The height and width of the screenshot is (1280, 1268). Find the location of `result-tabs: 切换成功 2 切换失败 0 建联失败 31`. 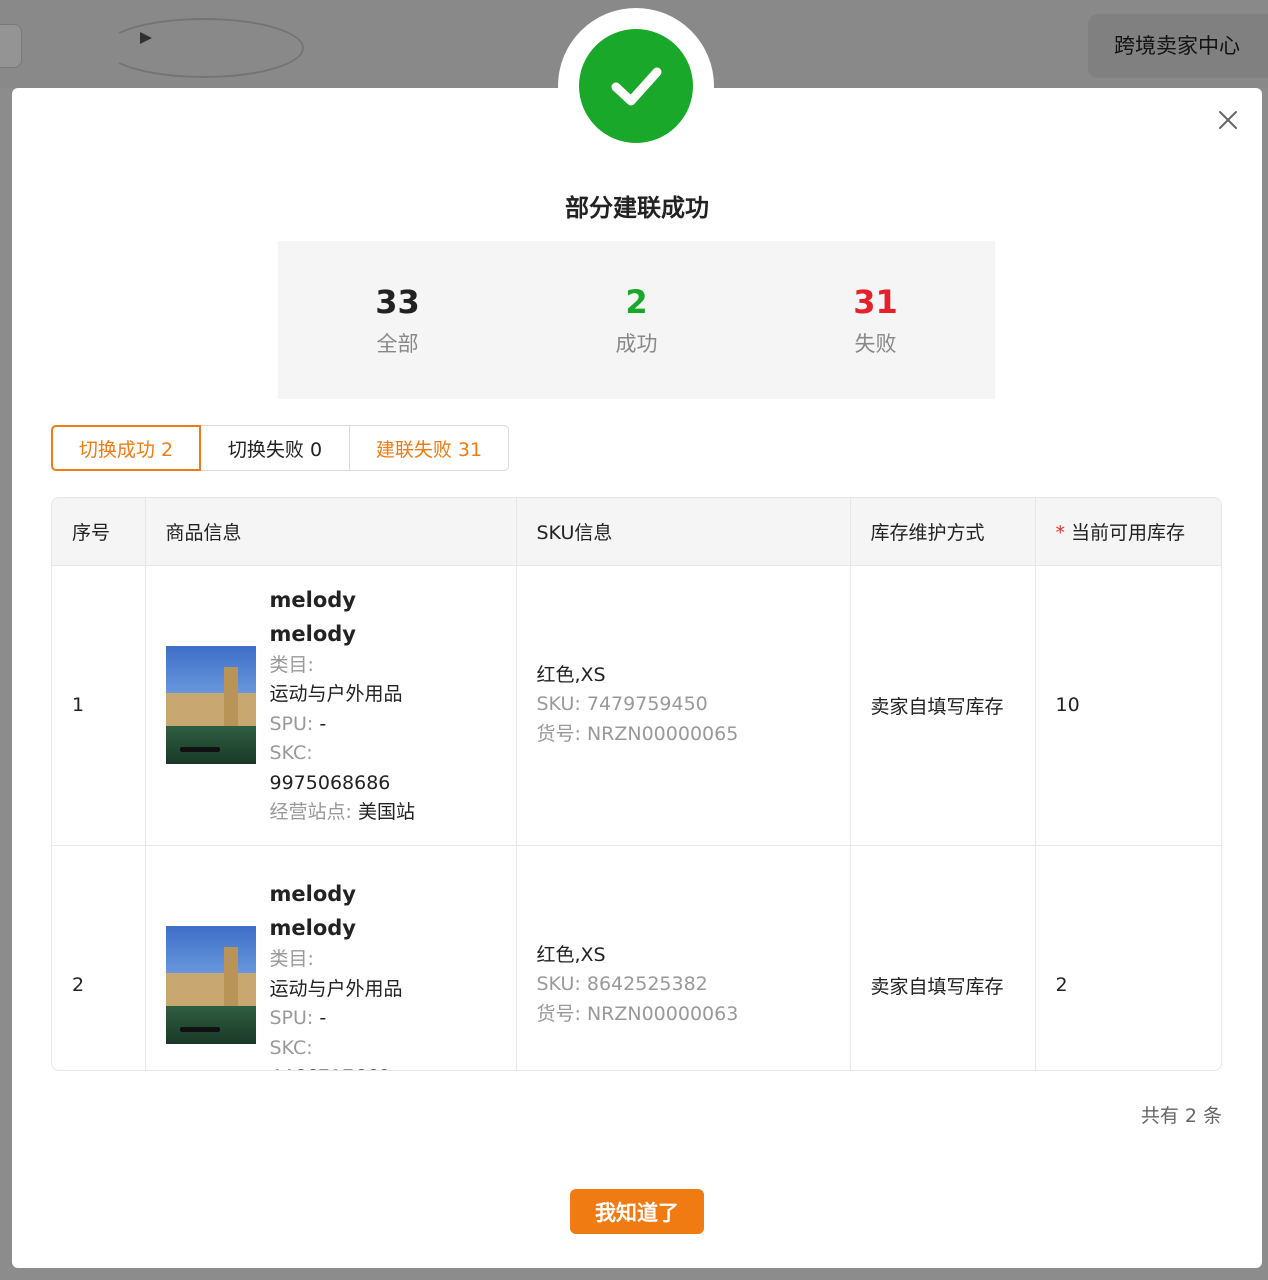

result-tabs: 切换成功 2 切换失败 0 建联失败 31 is located at coordinates (280, 448).